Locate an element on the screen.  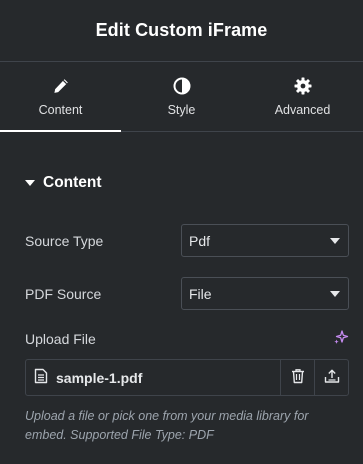
tab-content-label: Content is located at coordinates (60, 109).